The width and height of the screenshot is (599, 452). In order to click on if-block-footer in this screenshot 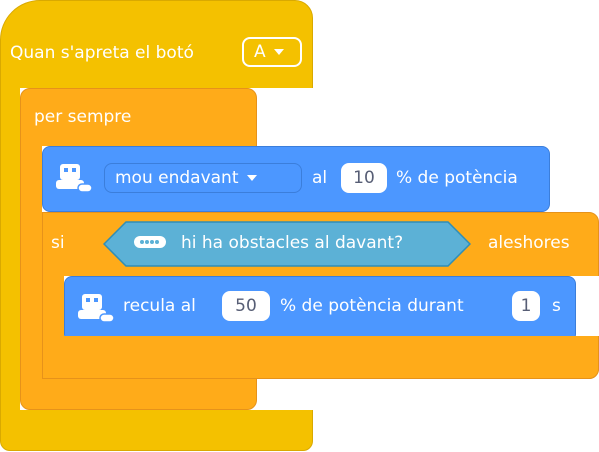, I will do `click(320, 357)`.